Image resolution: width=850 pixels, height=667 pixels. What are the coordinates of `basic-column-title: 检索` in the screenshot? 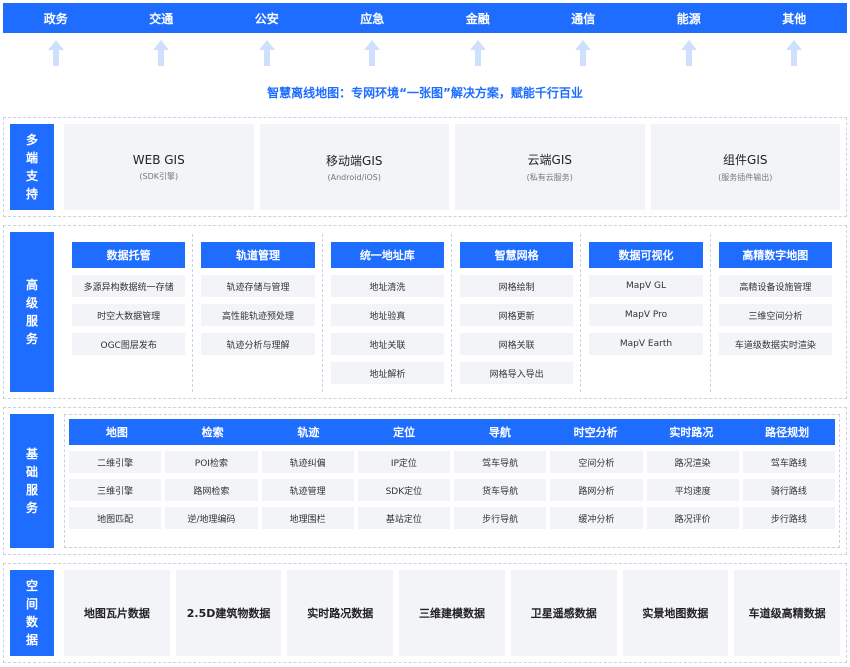 It's located at (212, 432).